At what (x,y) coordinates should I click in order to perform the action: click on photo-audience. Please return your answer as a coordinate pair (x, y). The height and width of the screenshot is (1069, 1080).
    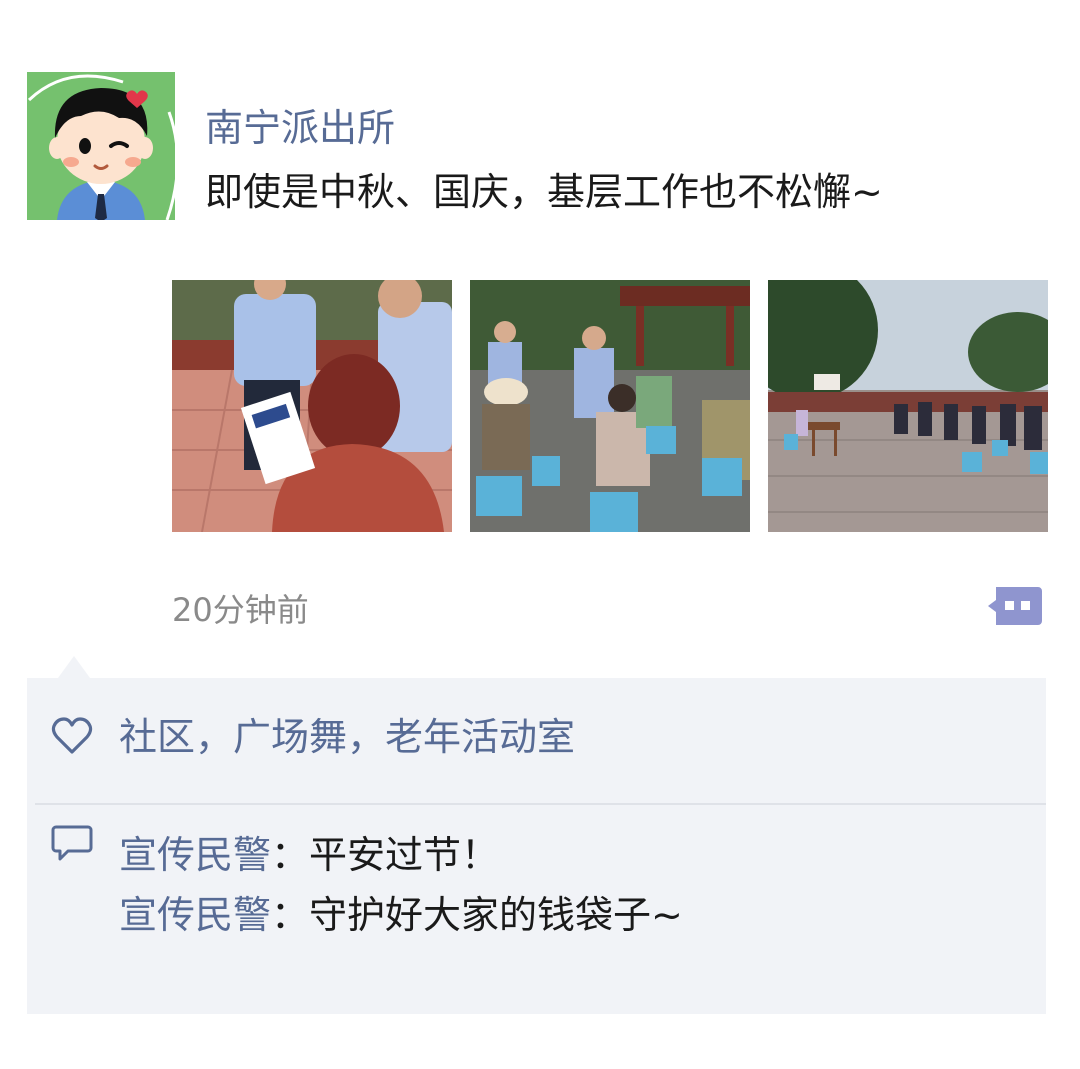
    Looking at the image, I should click on (610, 406).